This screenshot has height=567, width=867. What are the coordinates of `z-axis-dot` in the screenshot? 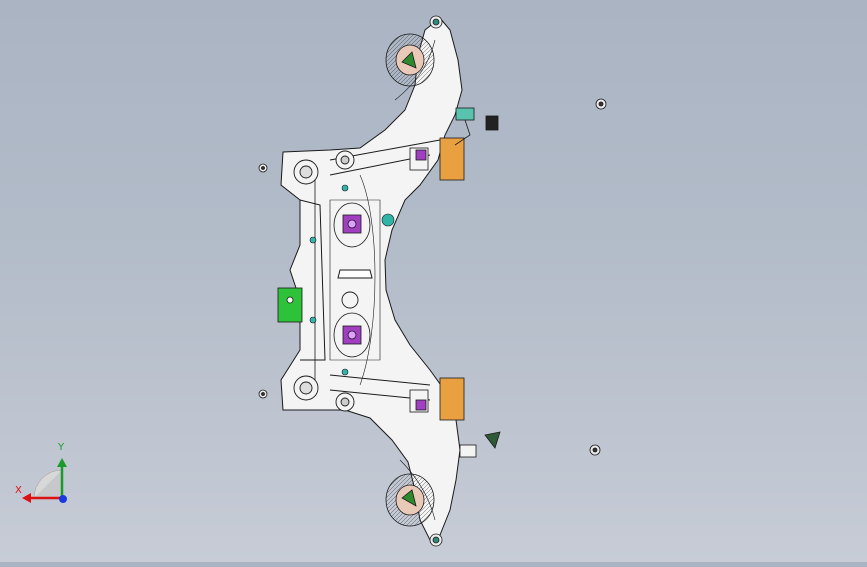 It's located at (63, 499).